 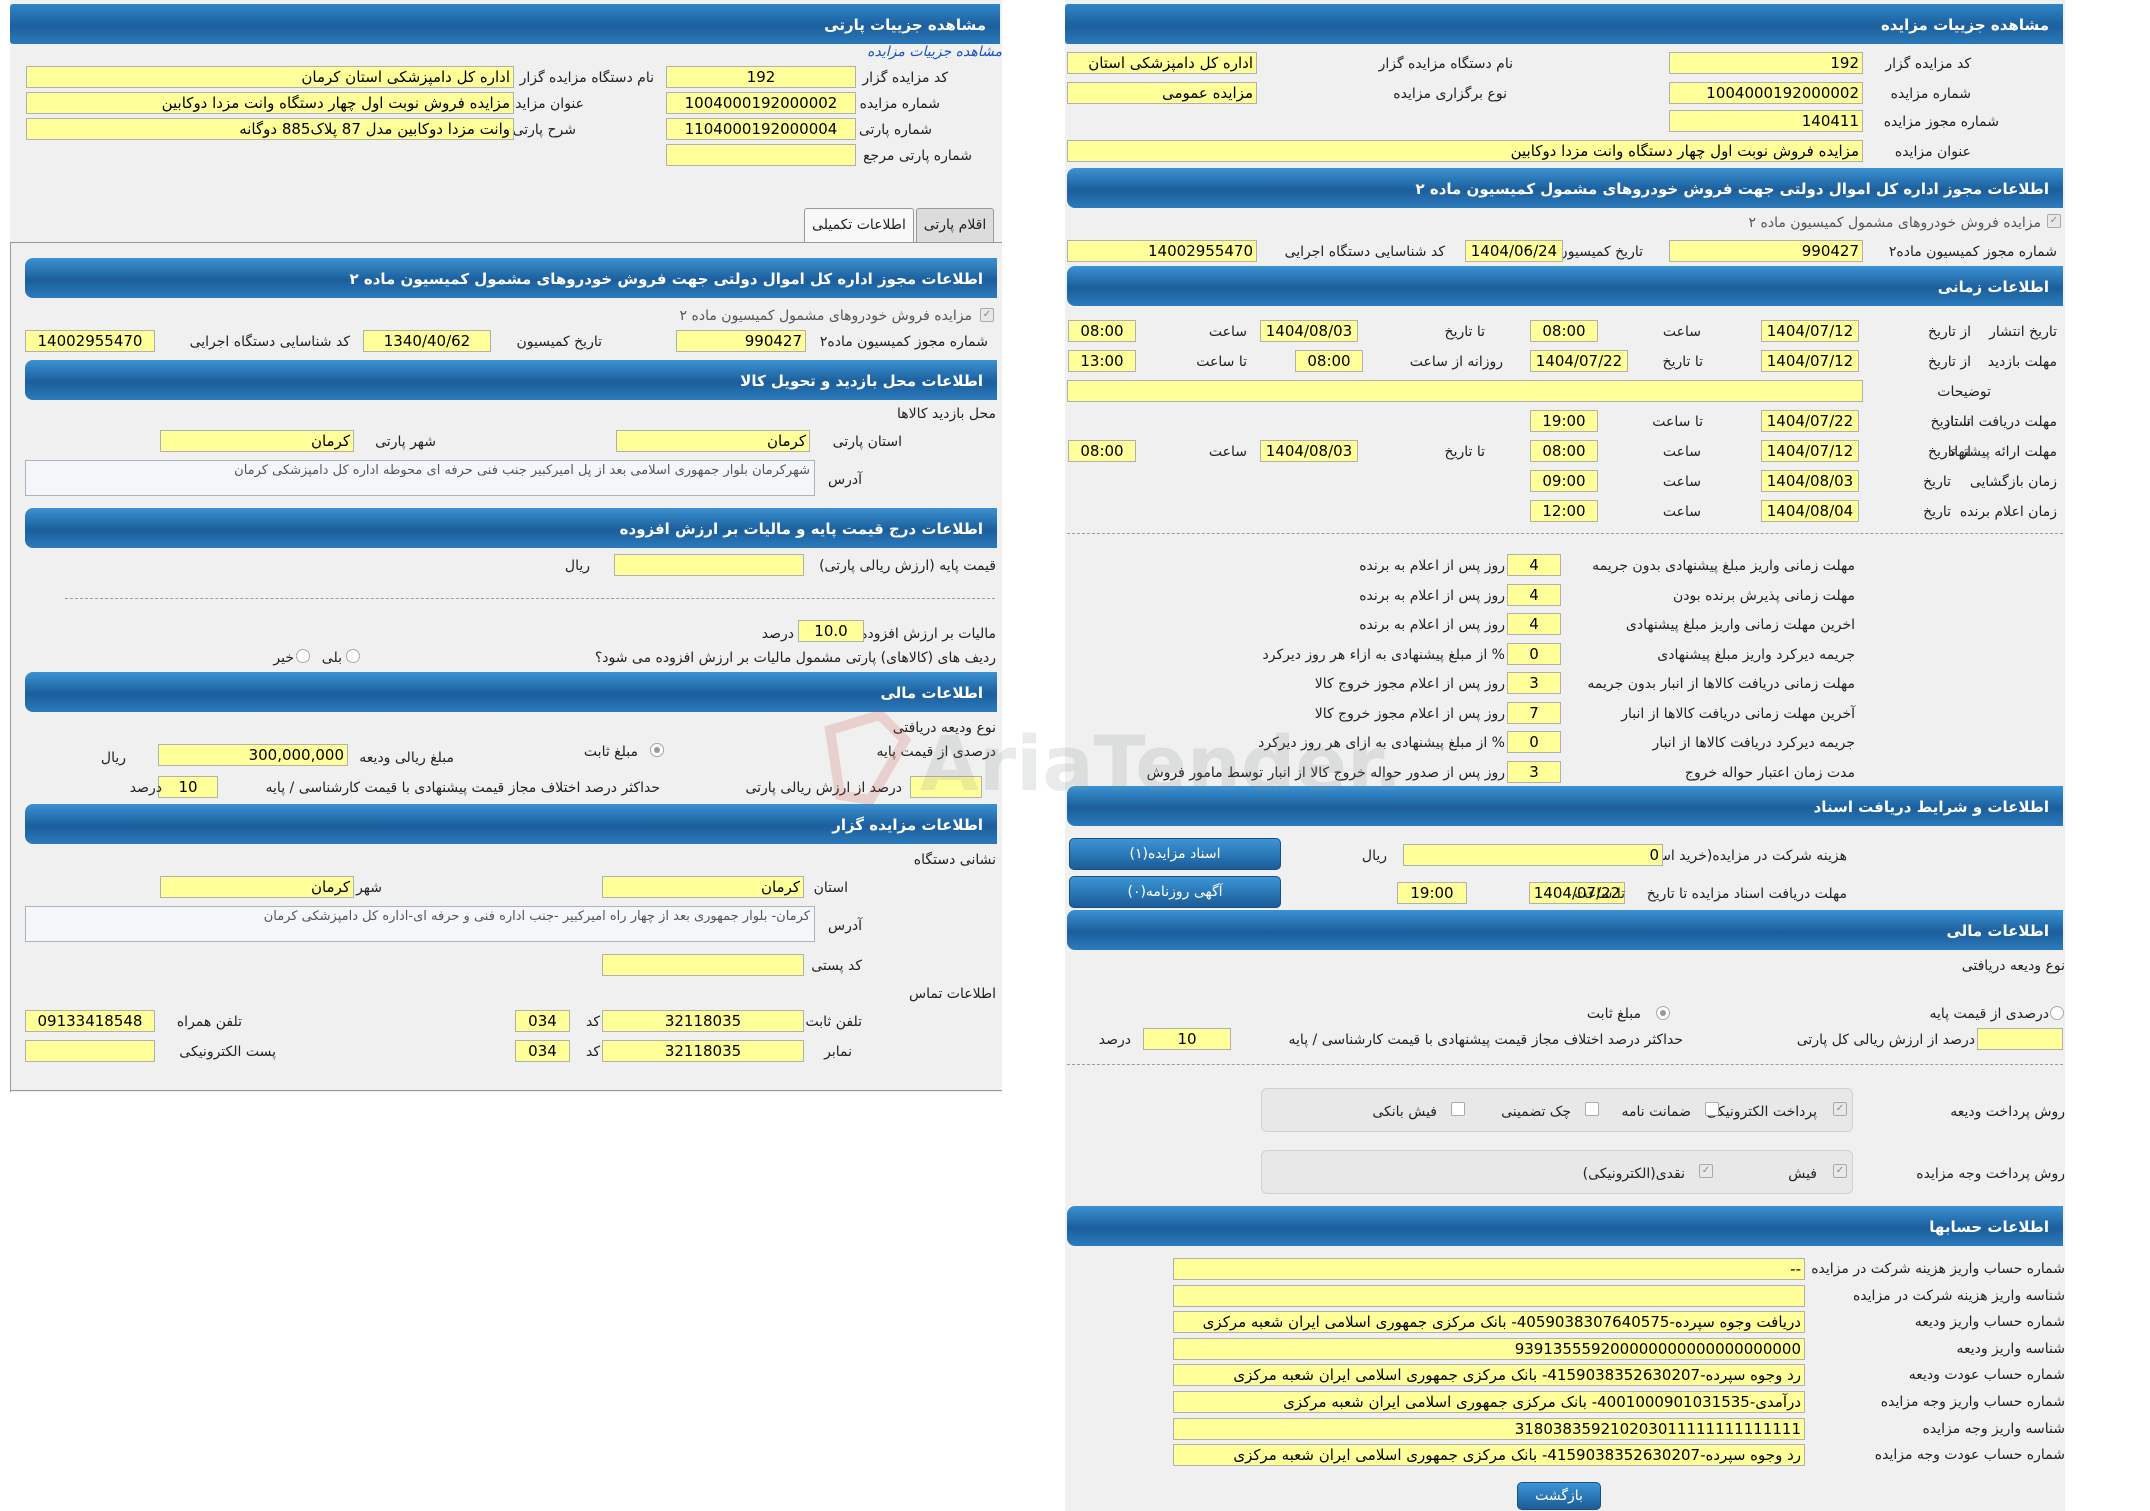 I want to click on visit-city-label: شهر پارتی, so click(x=405, y=442).